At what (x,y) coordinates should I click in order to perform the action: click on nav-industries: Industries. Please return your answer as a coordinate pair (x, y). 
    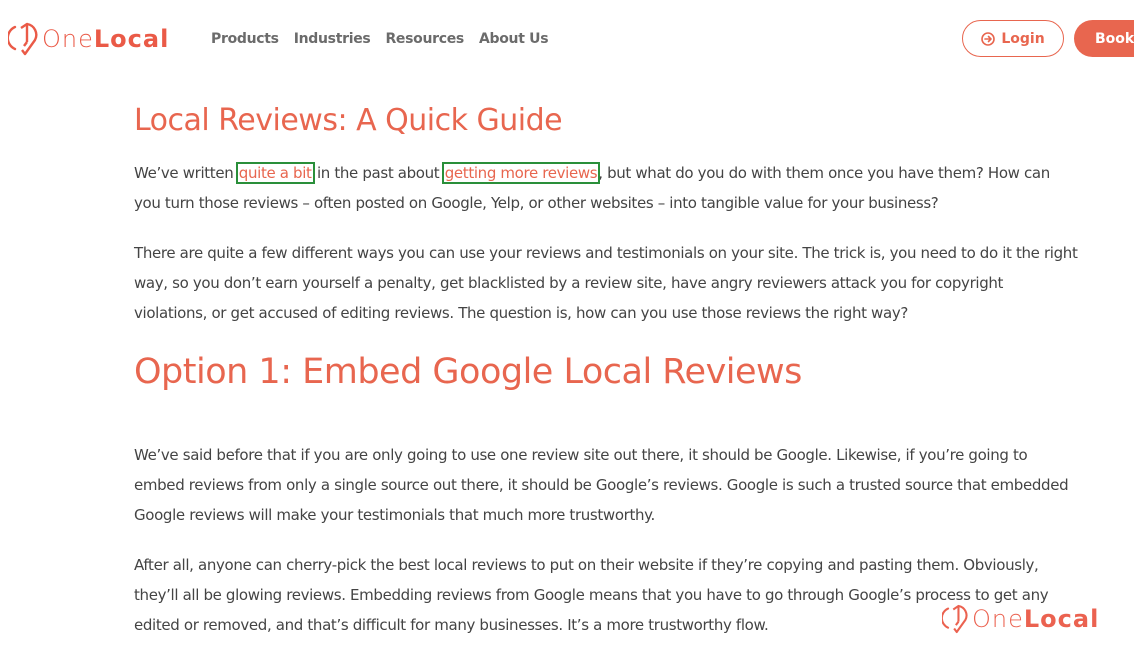
    Looking at the image, I should click on (332, 39).